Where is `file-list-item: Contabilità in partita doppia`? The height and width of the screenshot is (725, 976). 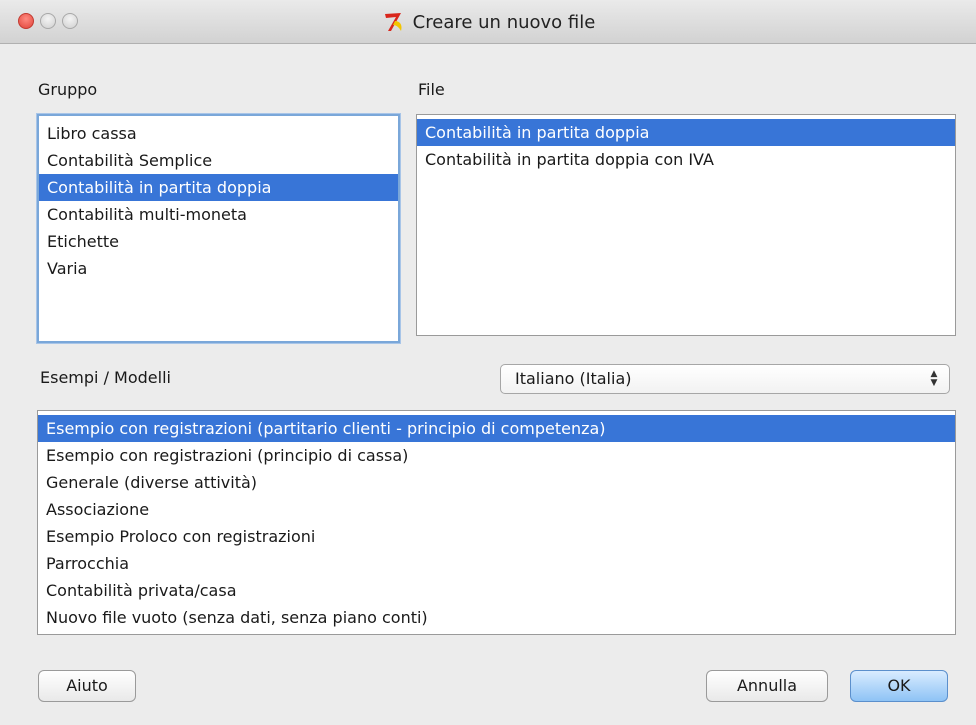
file-list-item: Contabilità in partita doppia is located at coordinates (686, 132).